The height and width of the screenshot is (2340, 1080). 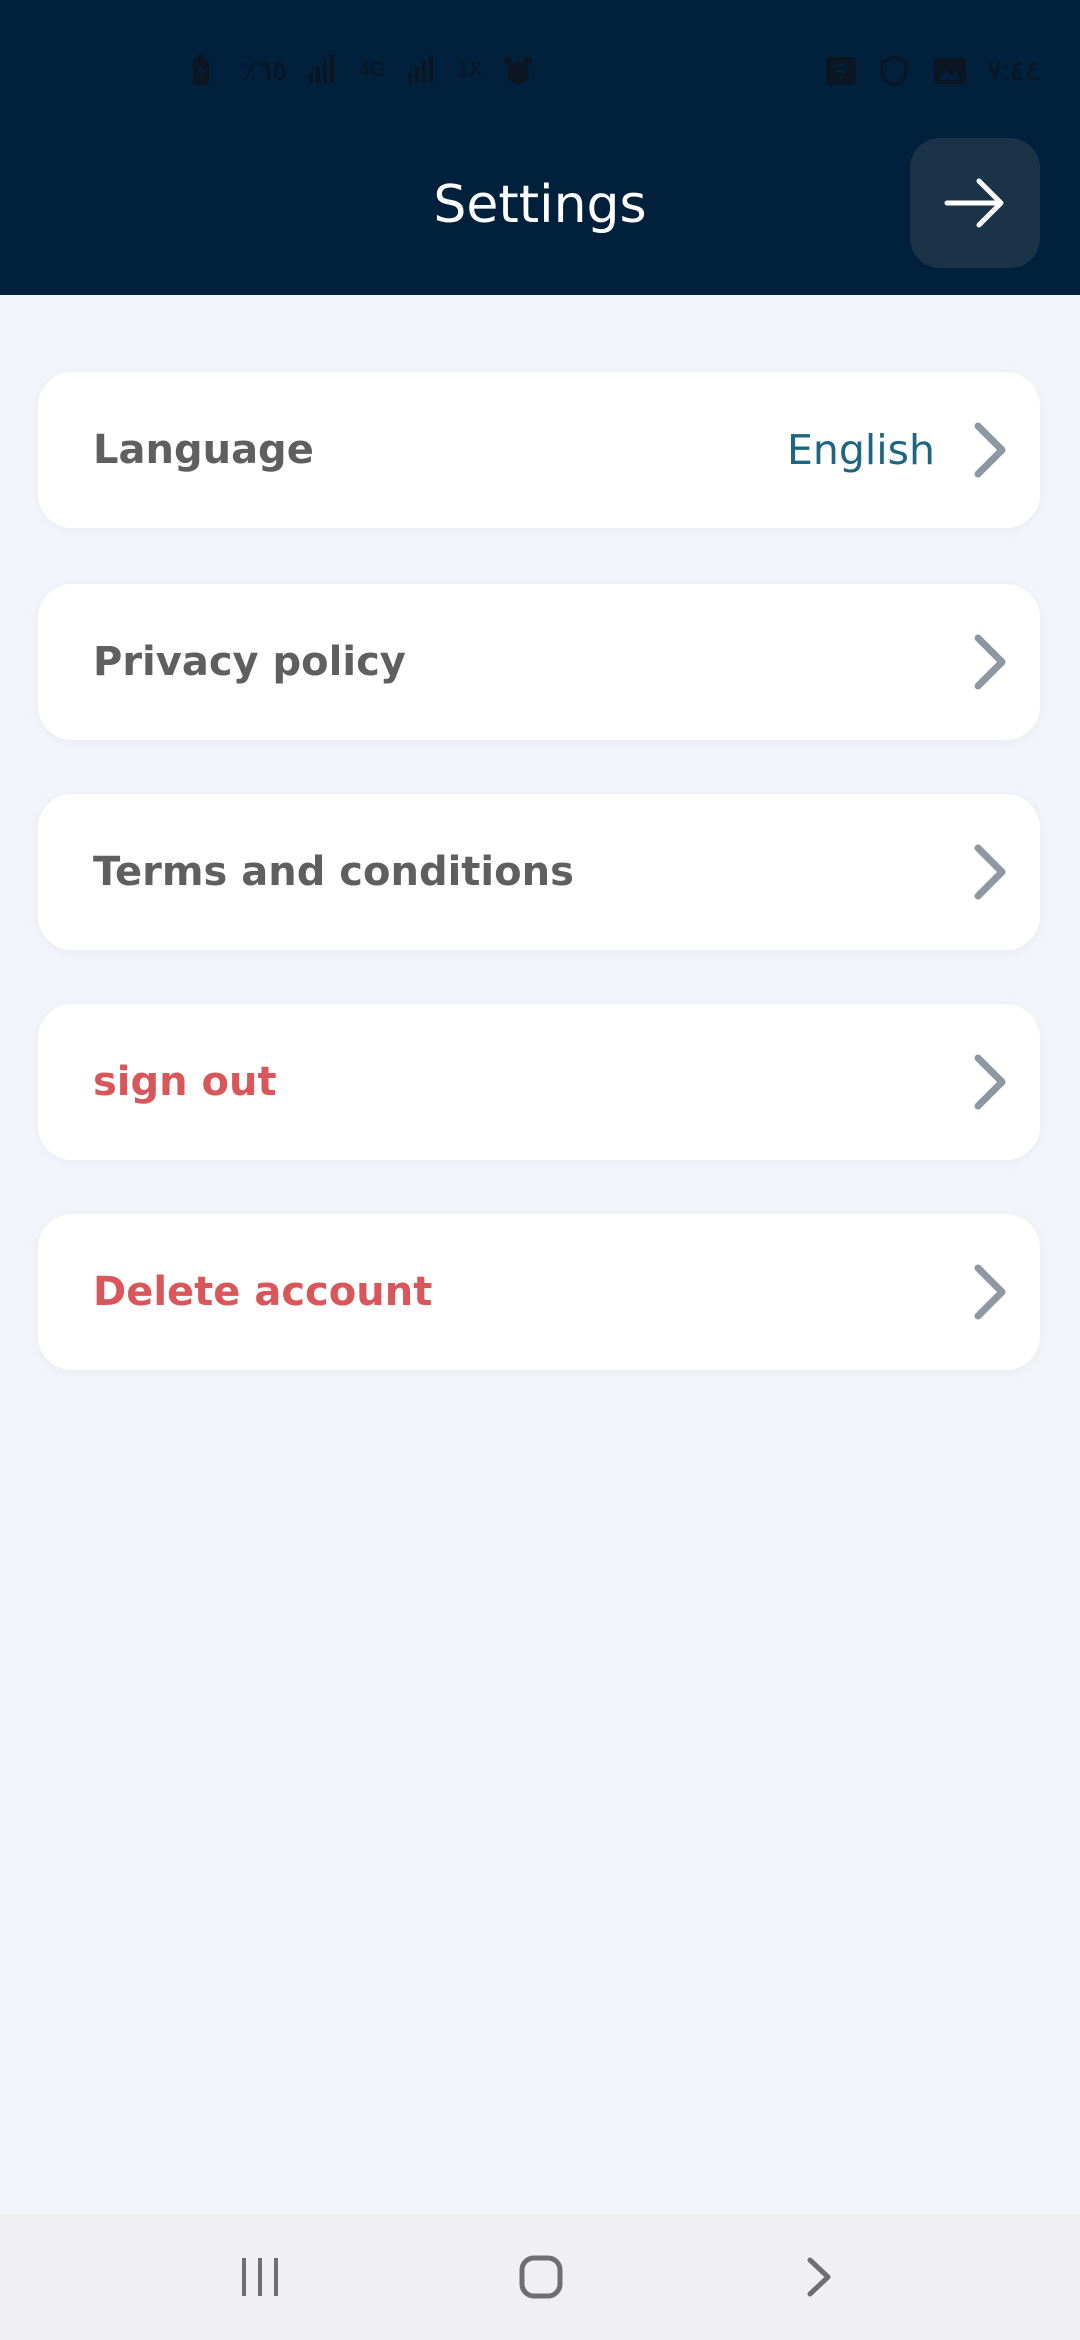 I want to click on wifi-icon, so click(x=841, y=71).